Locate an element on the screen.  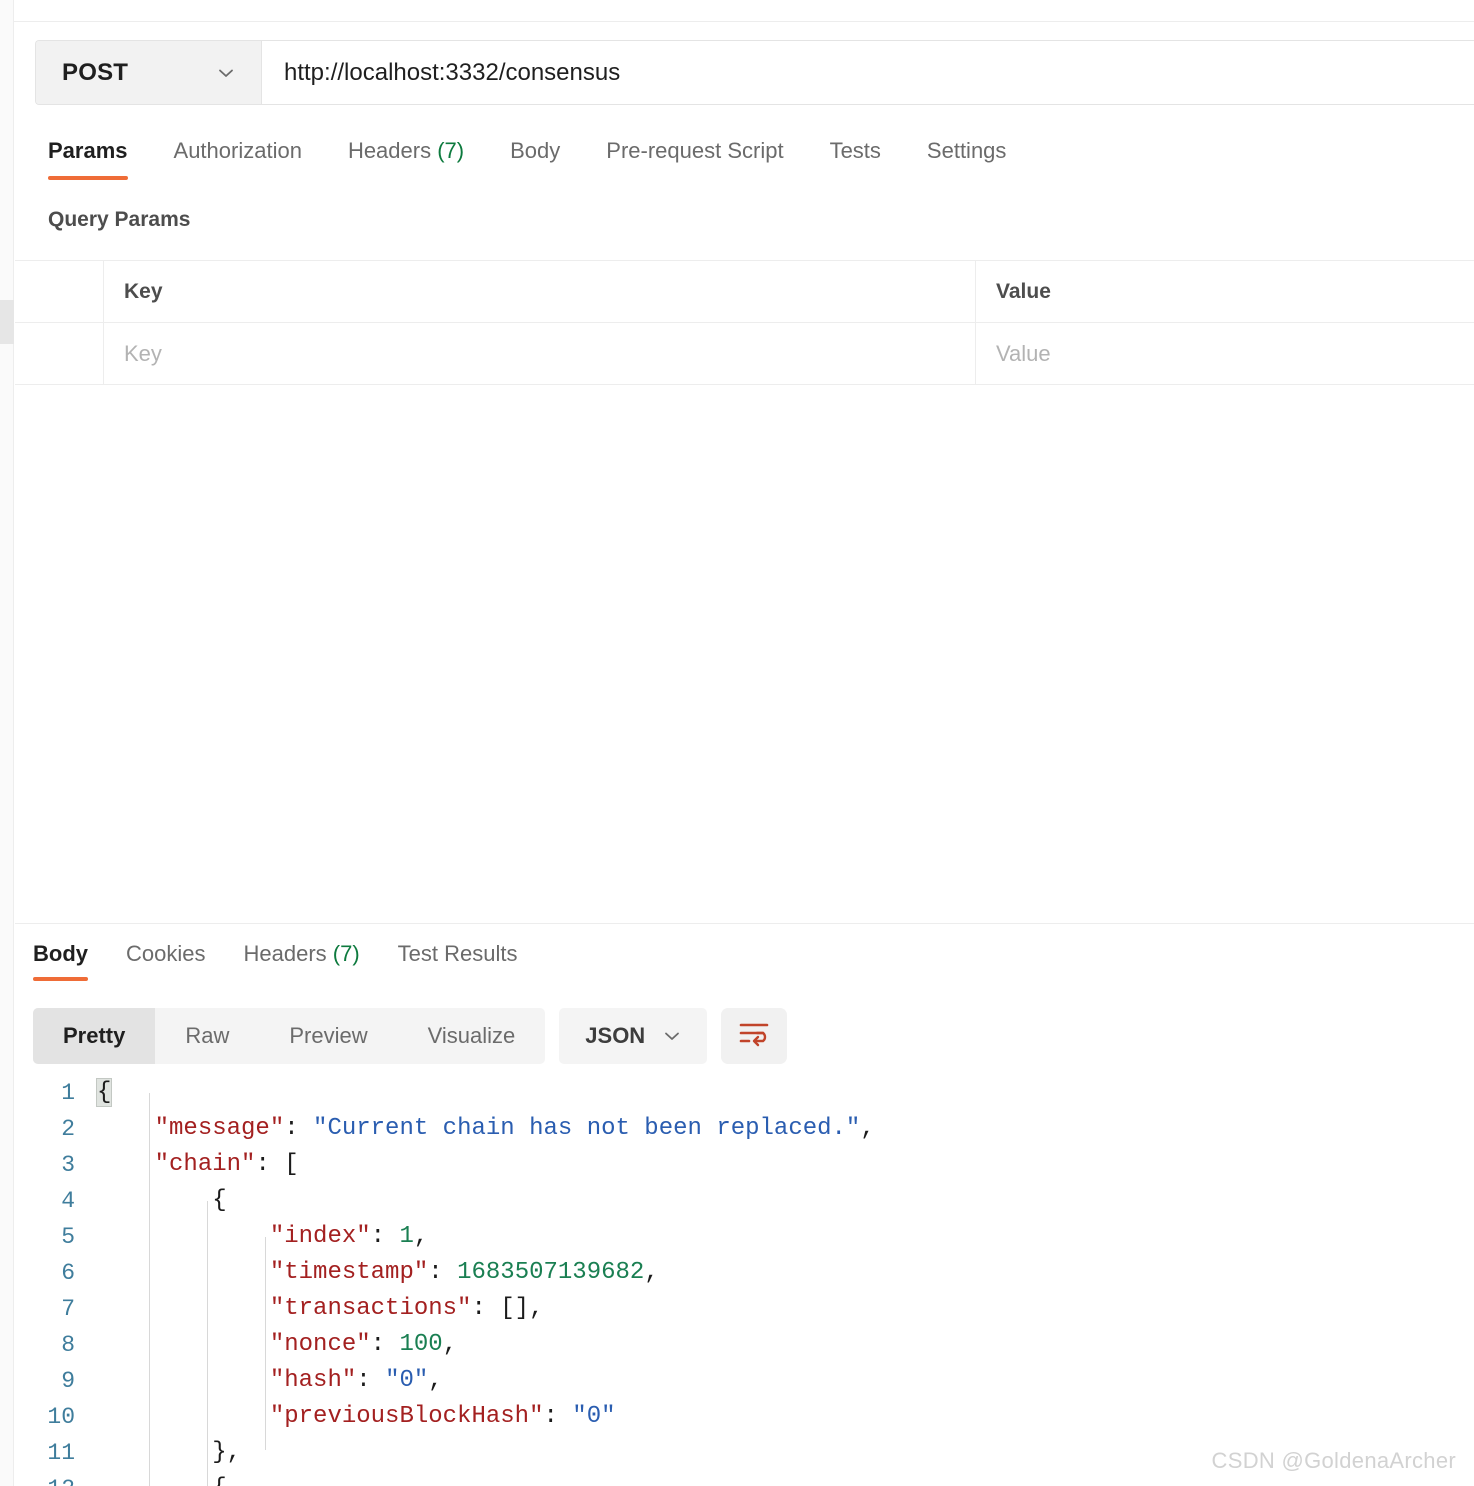
code-token: "hash" is located at coordinates (313, 1380).